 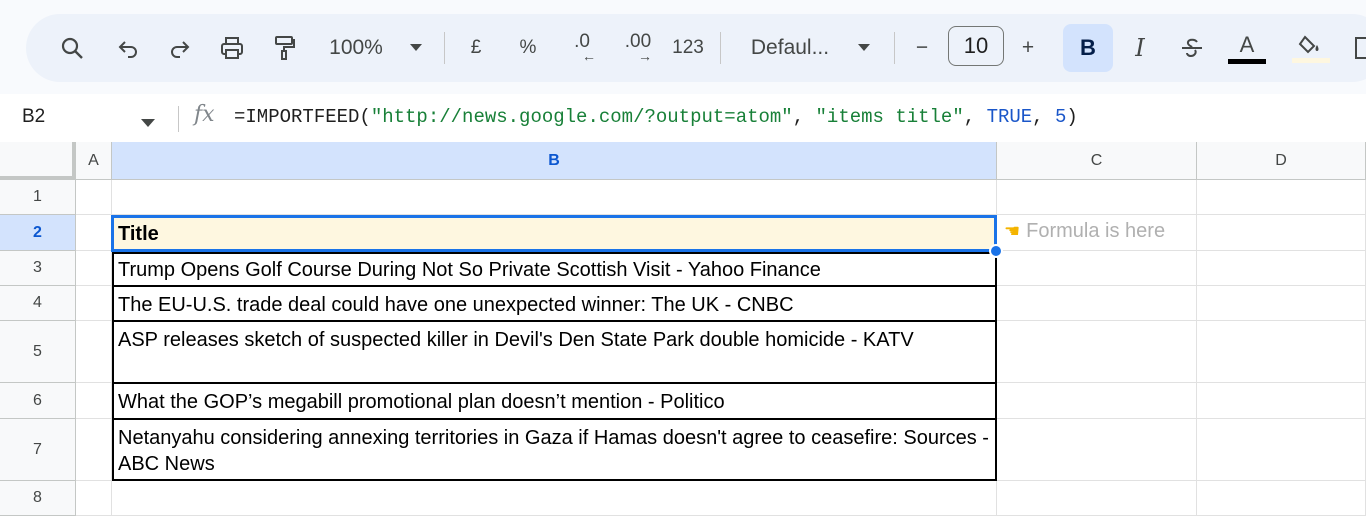 I want to click on cell-c1, so click(x=1097, y=197).